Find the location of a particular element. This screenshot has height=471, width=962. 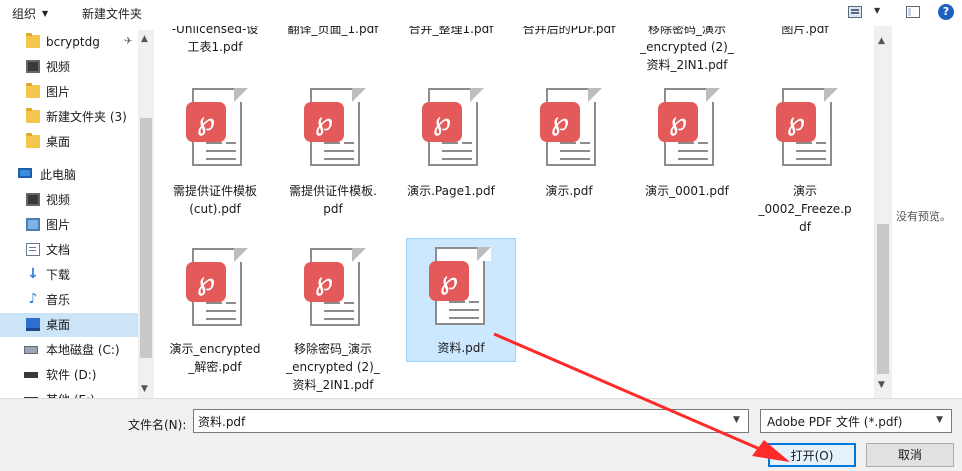

file-item: 合并_整理1.pdf is located at coordinates (451, 35).